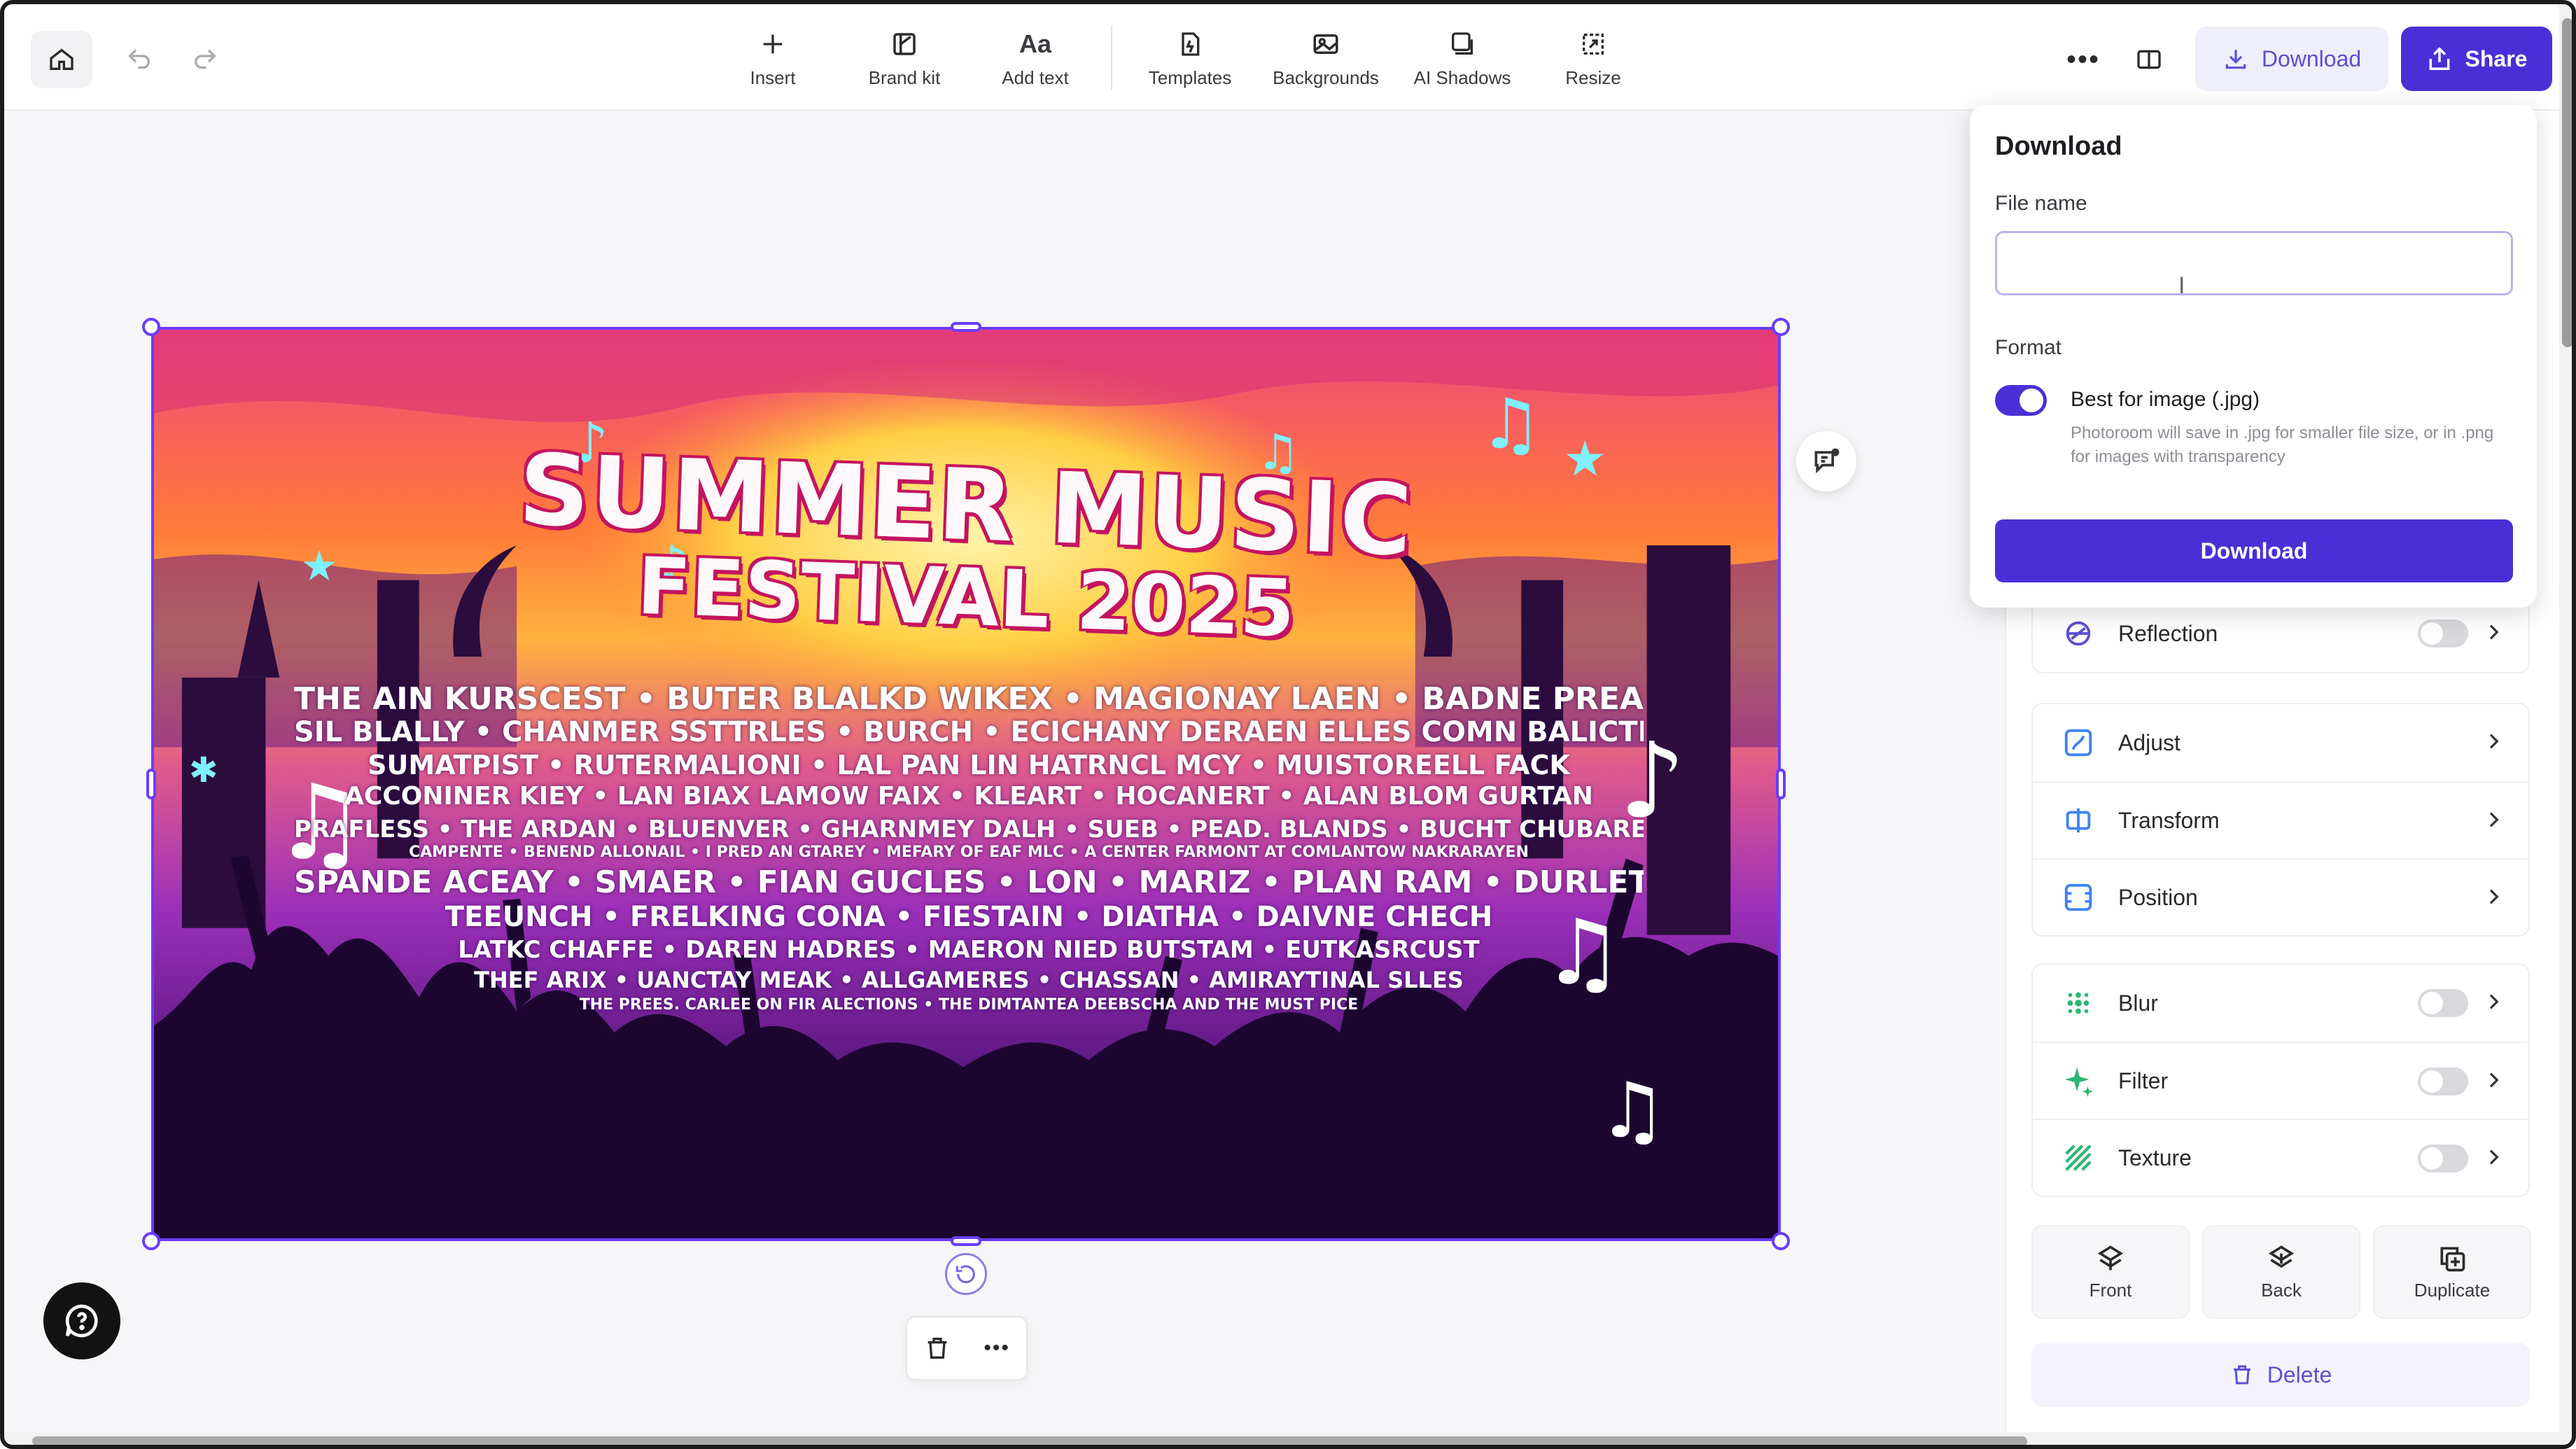  I want to click on delete-element-button, so click(937, 1348).